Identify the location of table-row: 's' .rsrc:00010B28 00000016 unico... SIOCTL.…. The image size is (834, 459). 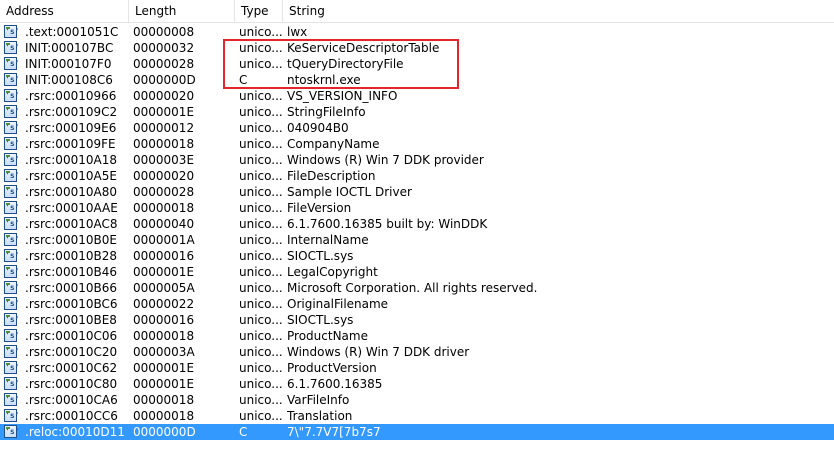
(417, 256).